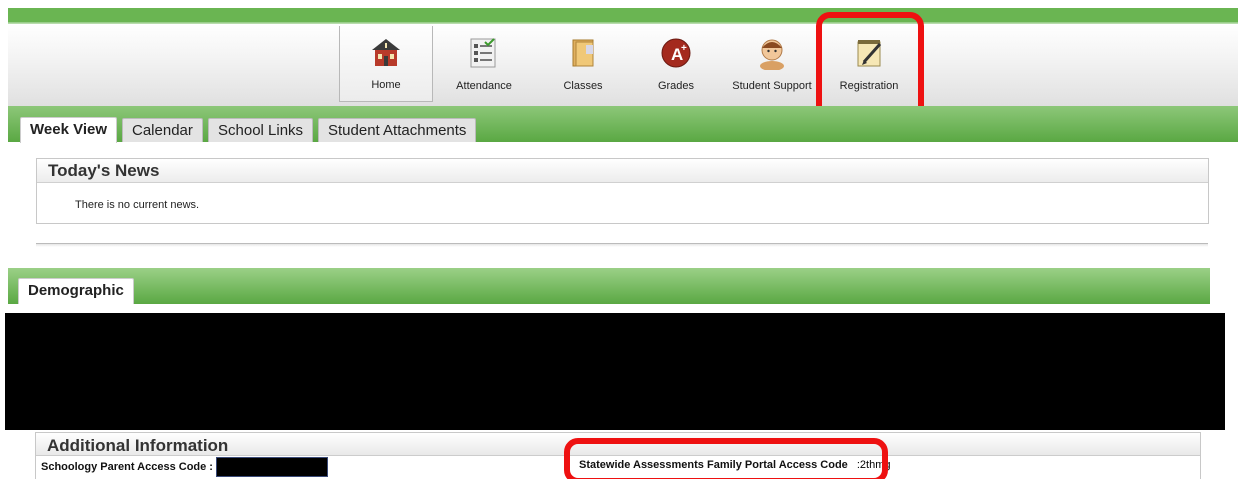 This screenshot has width=1238, height=479. Describe the element at coordinates (127, 466) in the screenshot. I see `schoology-code-label: Schoology Parent Access Code :` at that location.